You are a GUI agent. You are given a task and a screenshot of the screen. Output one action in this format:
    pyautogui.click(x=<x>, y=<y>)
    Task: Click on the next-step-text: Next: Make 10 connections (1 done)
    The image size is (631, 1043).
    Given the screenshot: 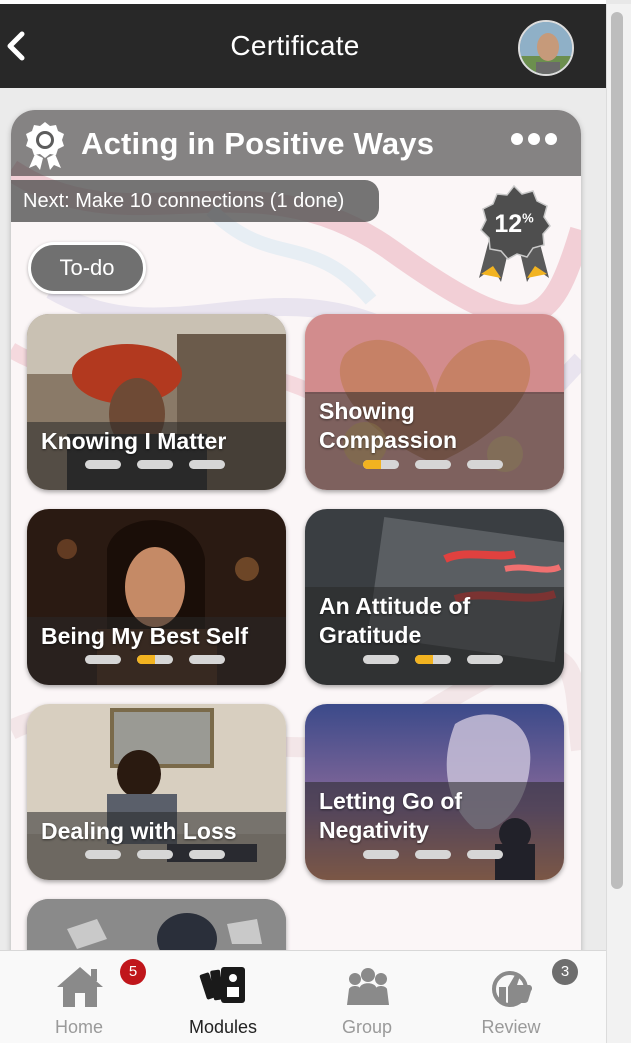 What is the action you would take?
    pyautogui.click(x=184, y=201)
    